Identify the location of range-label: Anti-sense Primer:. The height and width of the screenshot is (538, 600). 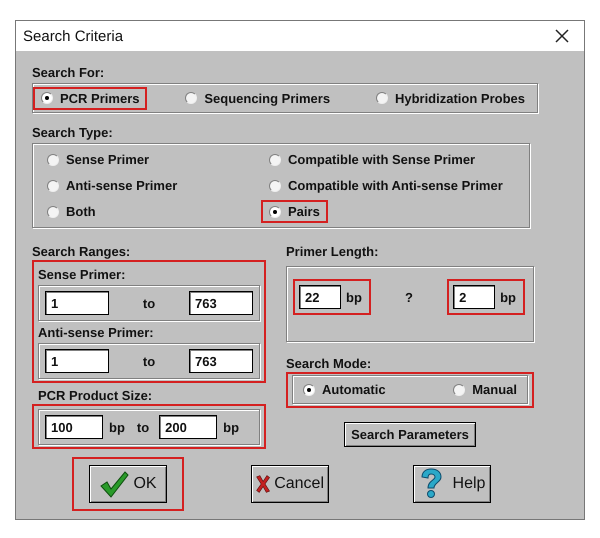
(96, 333).